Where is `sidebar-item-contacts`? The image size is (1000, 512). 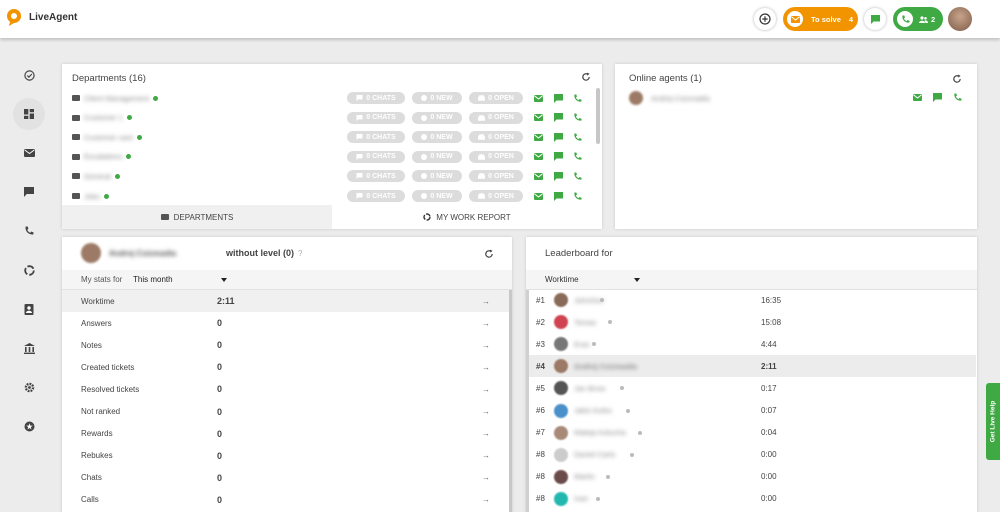
sidebar-item-contacts is located at coordinates (29, 309).